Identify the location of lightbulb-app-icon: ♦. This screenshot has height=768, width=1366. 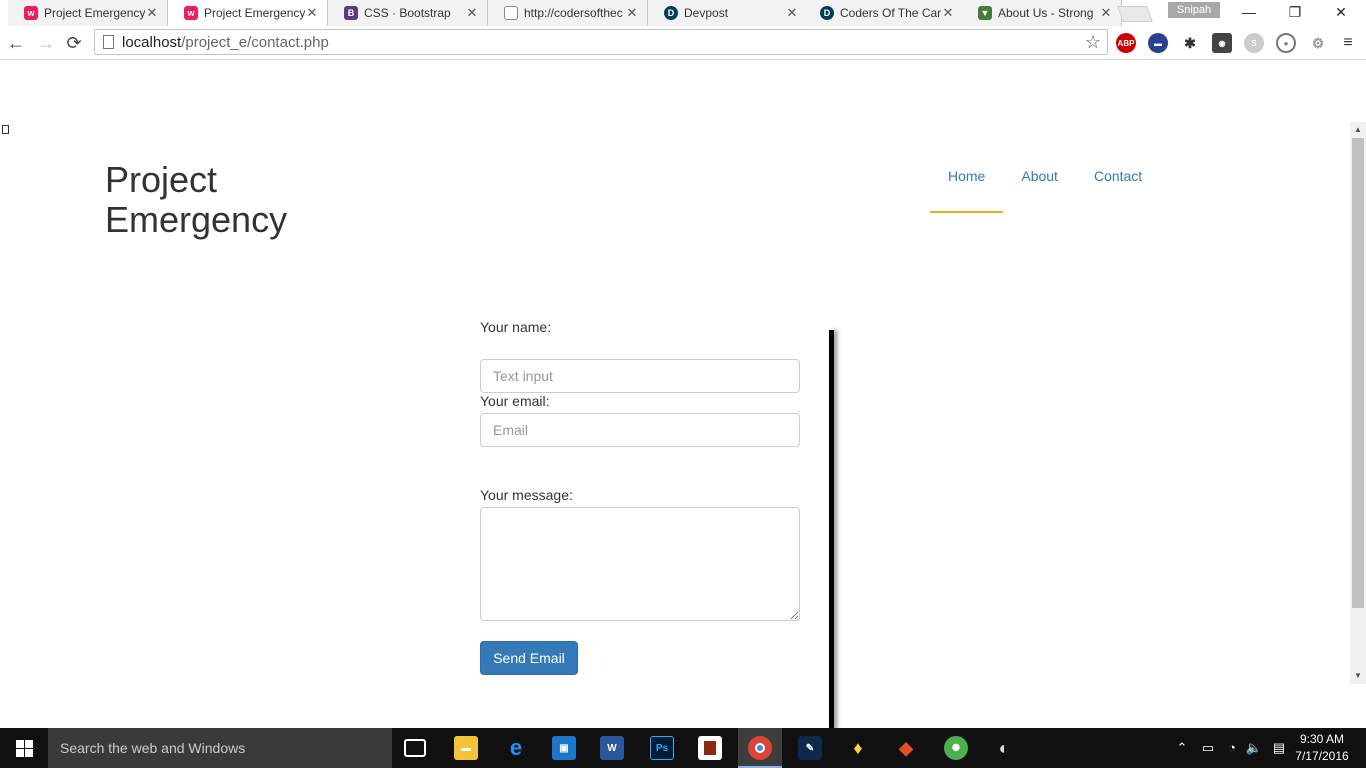
(858, 748).